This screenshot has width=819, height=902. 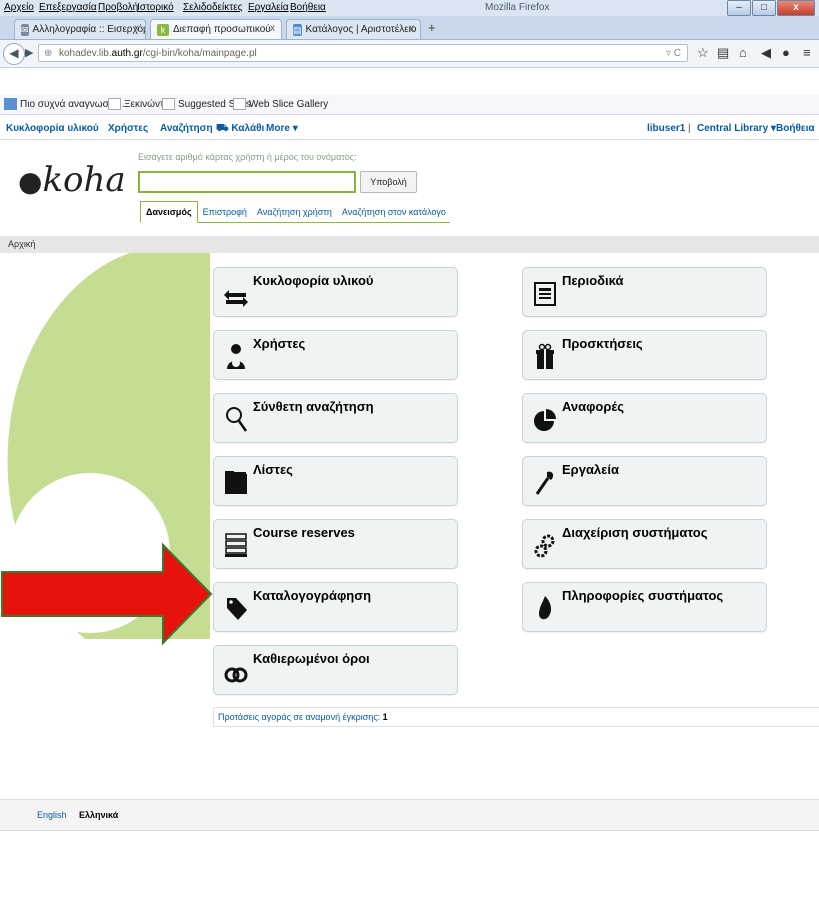 I want to click on patrons-icon, so click(x=236, y=356).